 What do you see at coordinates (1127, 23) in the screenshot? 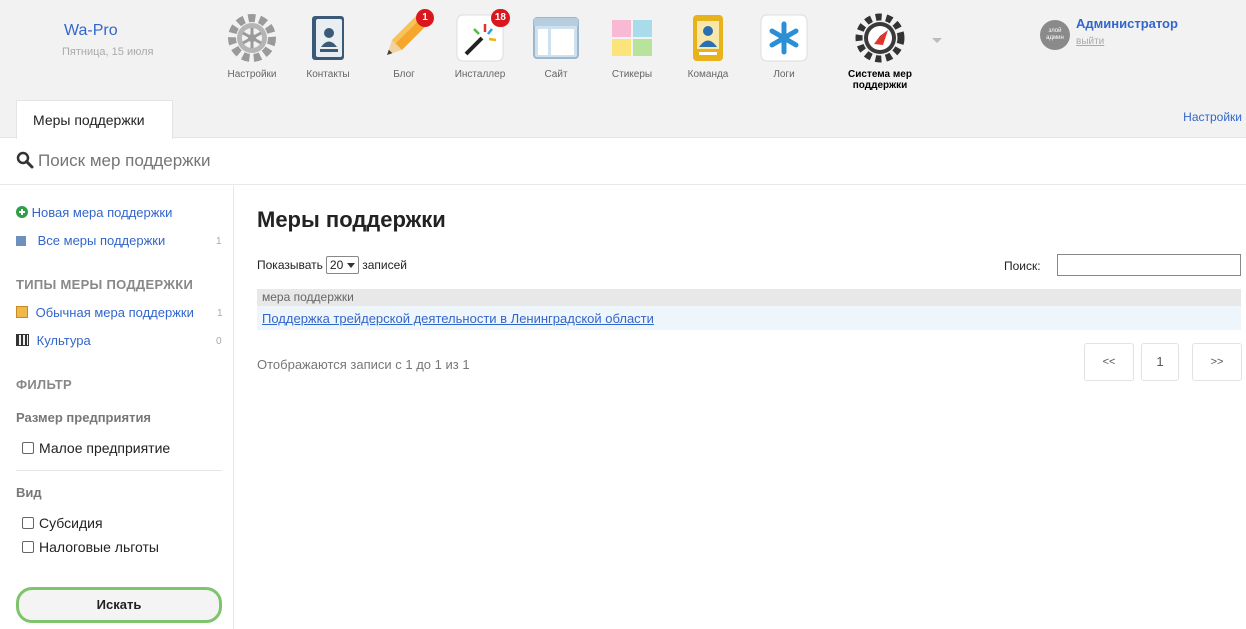
I see `user-name-link: Администратор` at bounding box center [1127, 23].